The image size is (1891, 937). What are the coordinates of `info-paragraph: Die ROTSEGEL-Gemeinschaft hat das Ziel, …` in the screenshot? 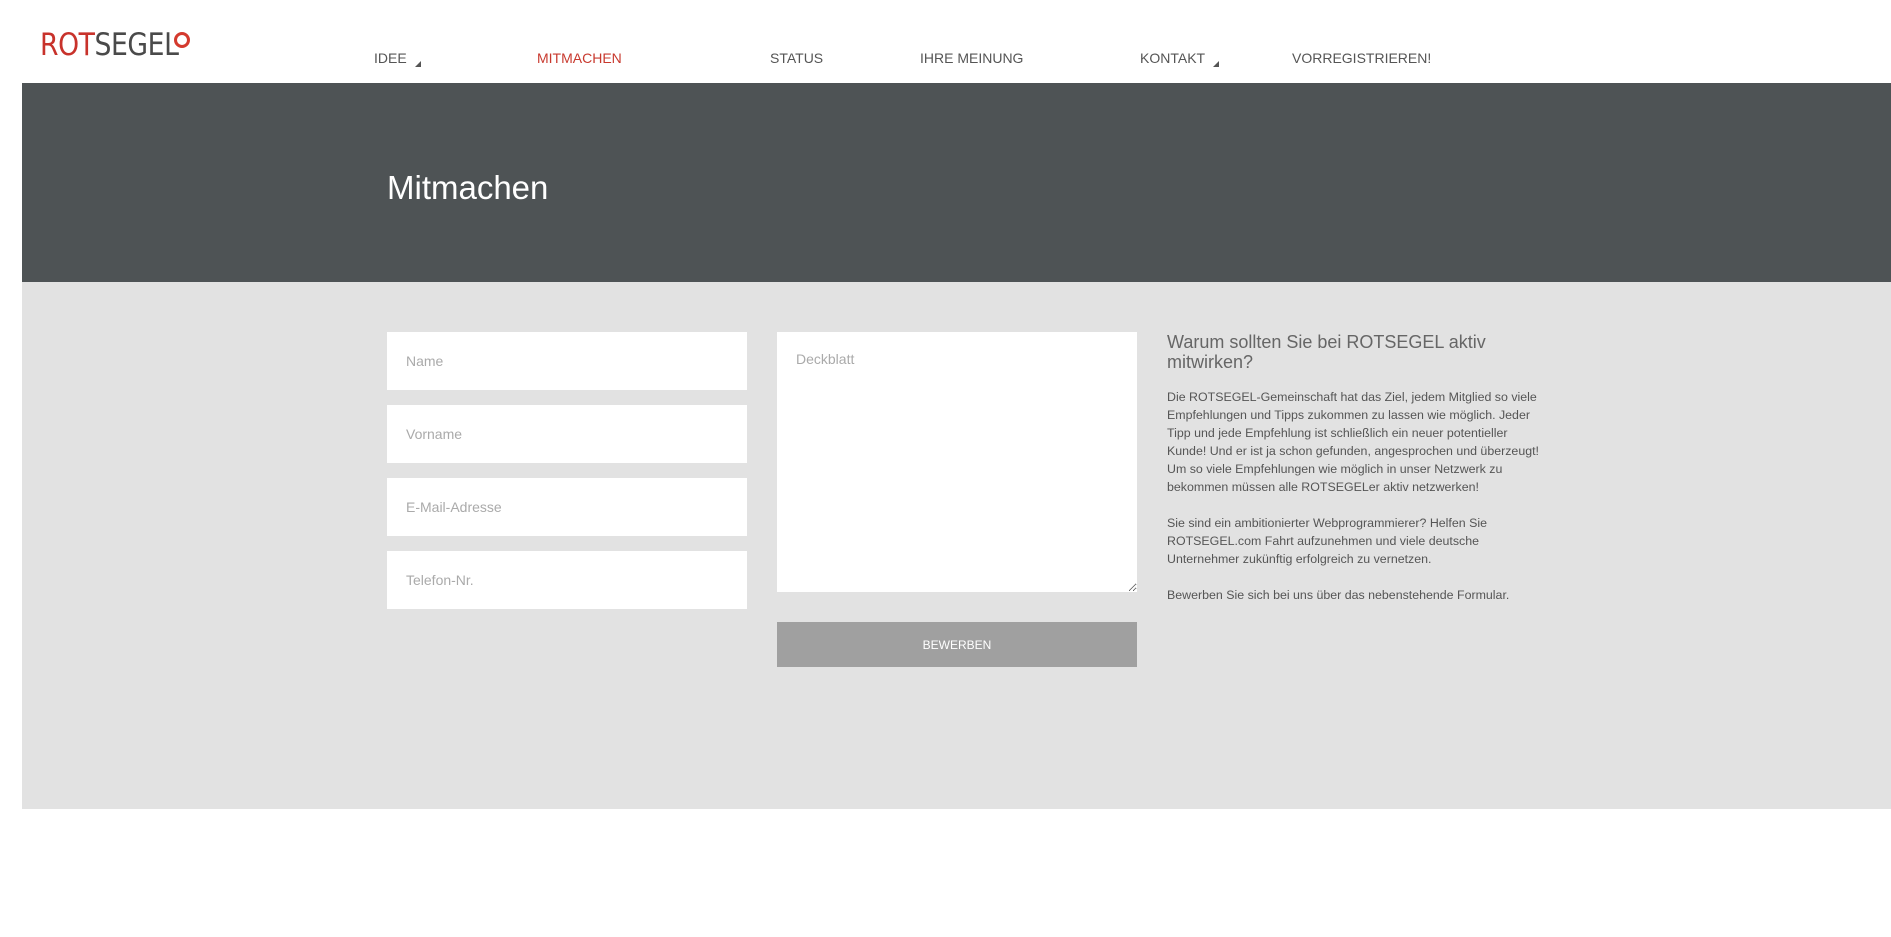 It's located at (1353, 442).